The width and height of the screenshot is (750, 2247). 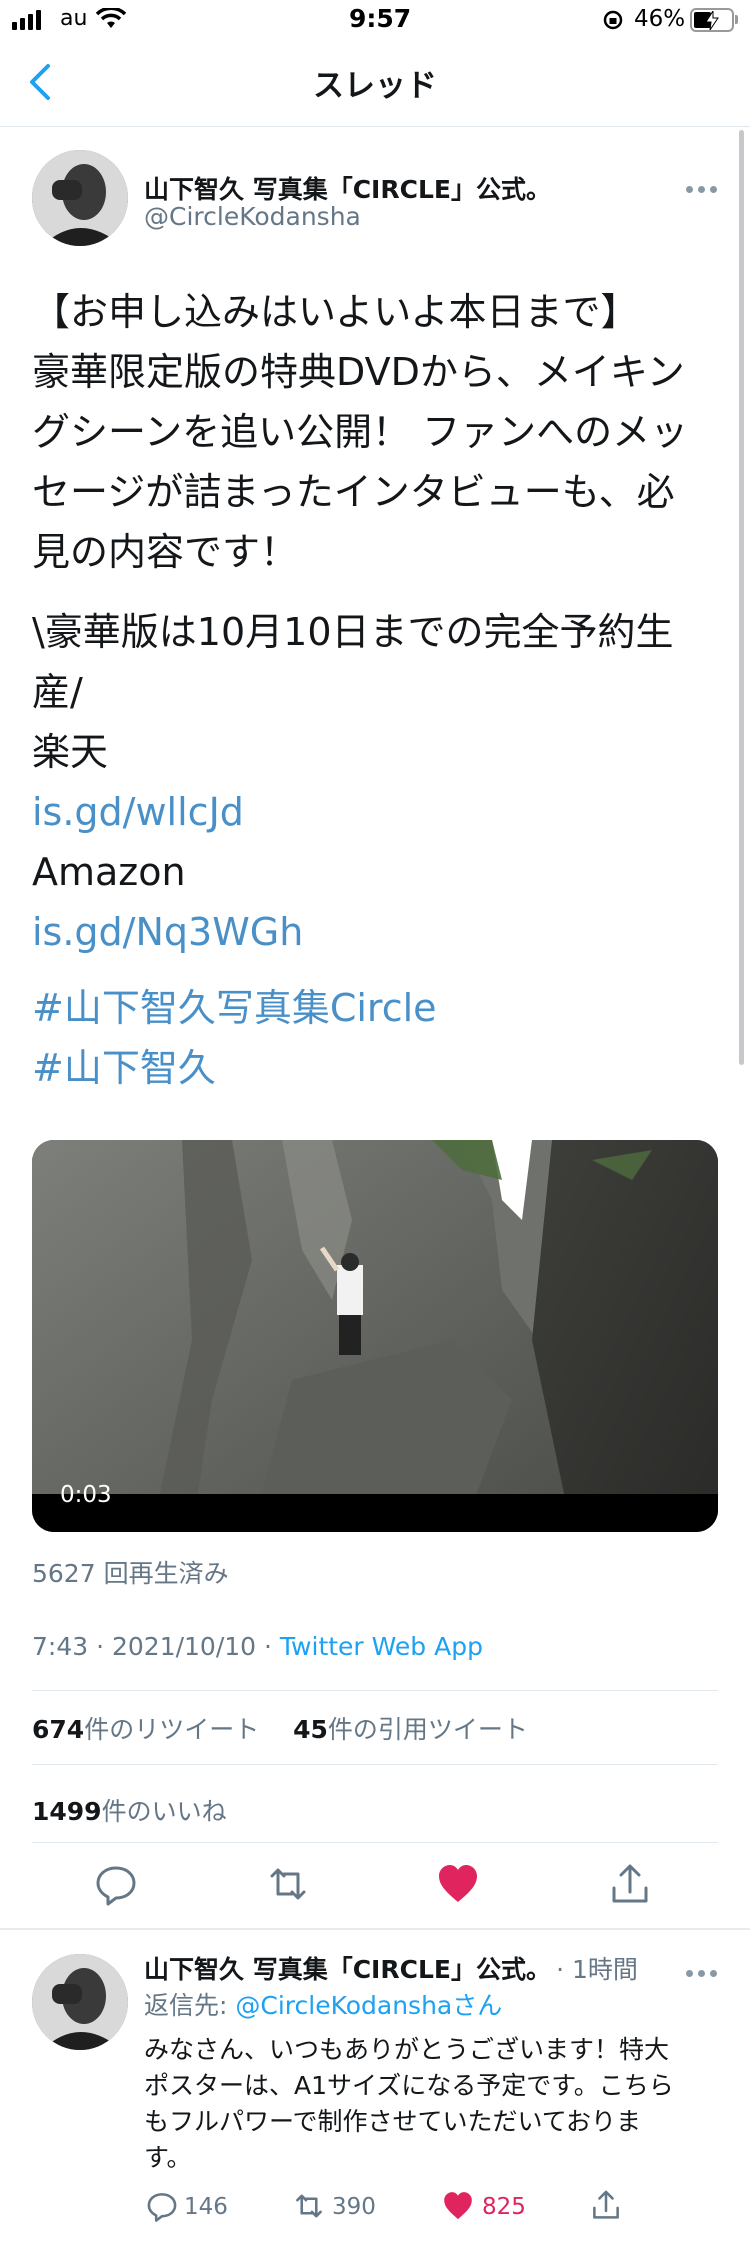 What do you see at coordinates (190, 2005) in the screenshot?
I see `replying-to-prefix: 返信先:` at bounding box center [190, 2005].